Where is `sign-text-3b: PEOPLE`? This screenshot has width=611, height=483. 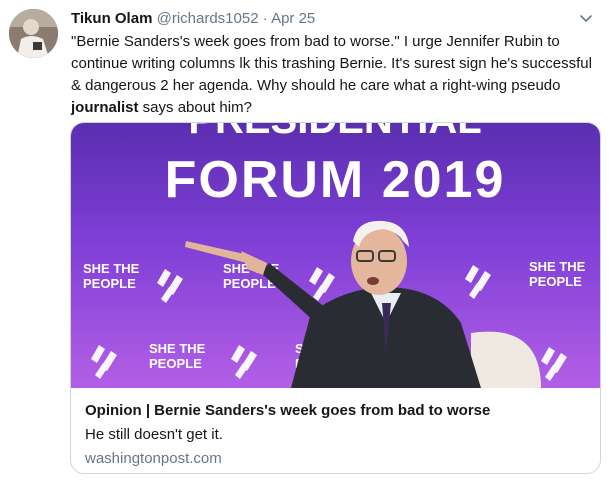
sign-text-3b: PEOPLE is located at coordinates (555, 281).